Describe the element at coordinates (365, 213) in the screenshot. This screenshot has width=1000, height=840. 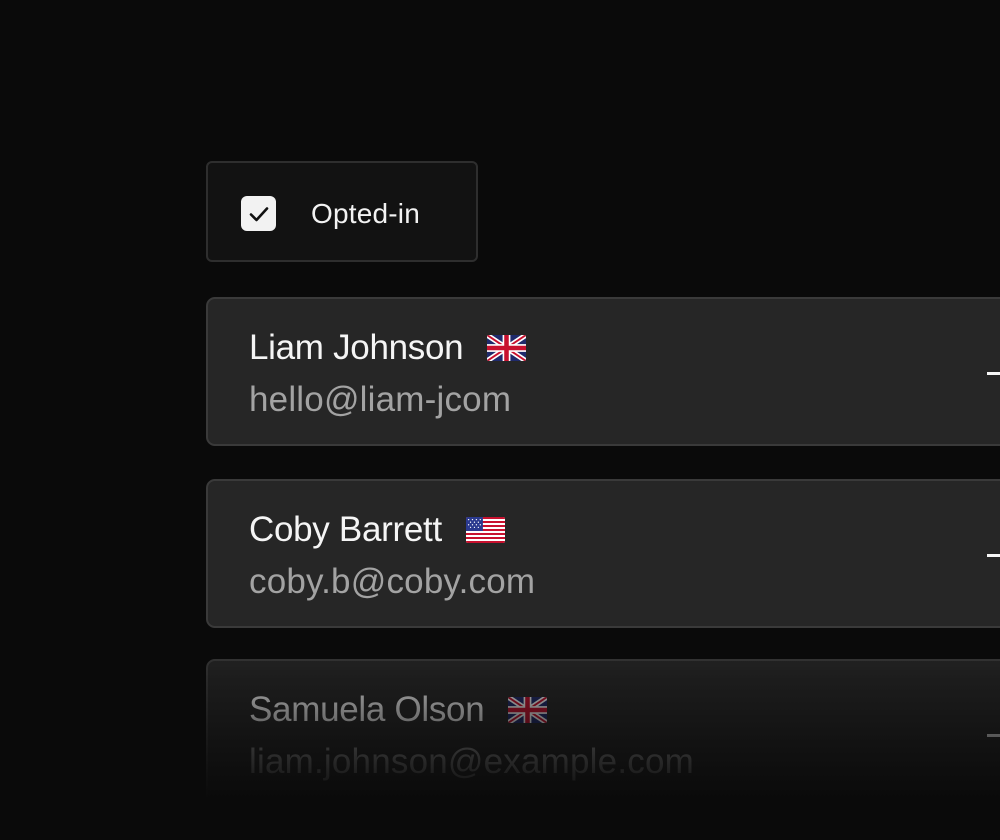
I see `opted-in-label: Opted-in` at that location.